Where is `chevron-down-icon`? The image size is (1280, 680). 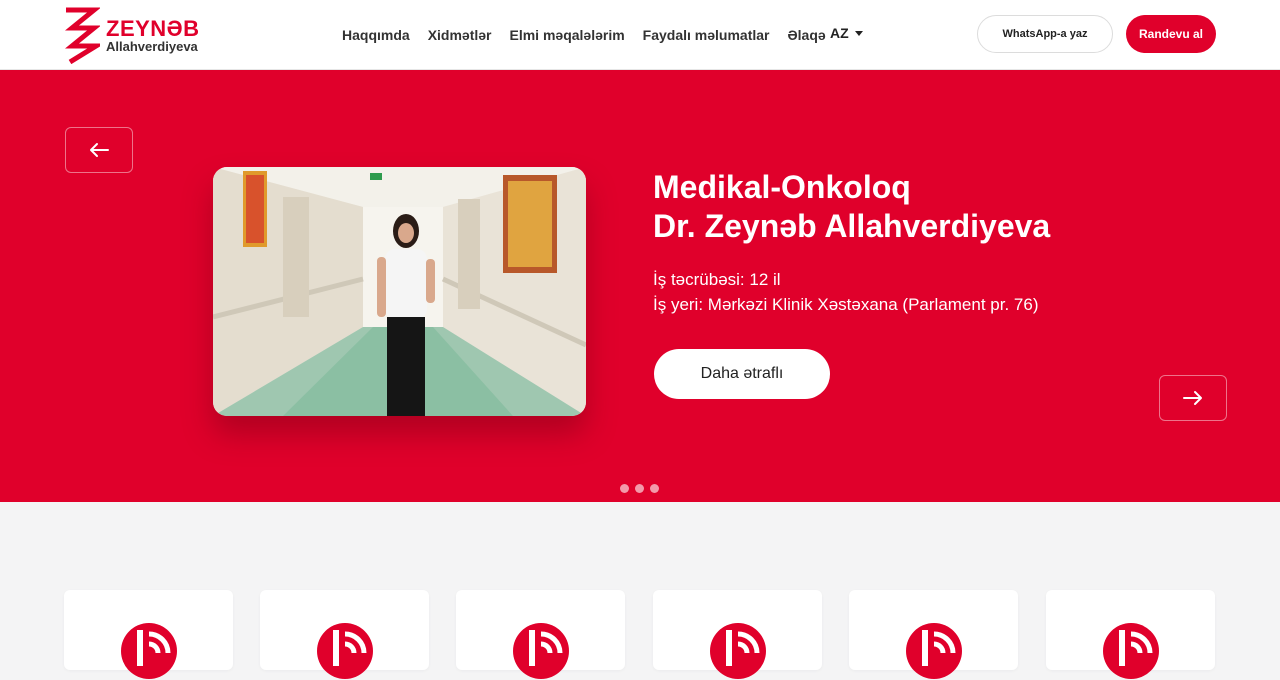 chevron-down-icon is located at coordinates (858, 33).